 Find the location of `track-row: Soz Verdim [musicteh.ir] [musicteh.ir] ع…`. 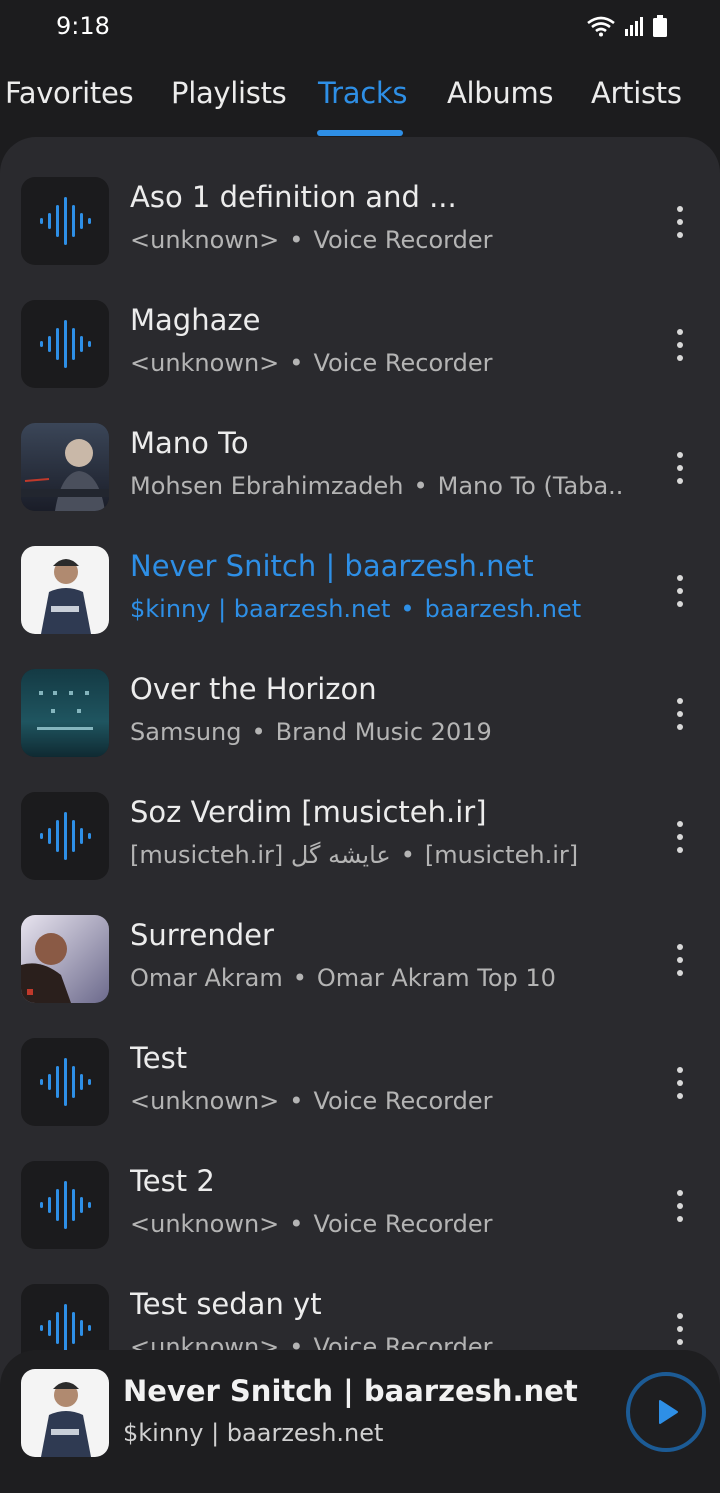

track-row: Soz Verdim [musicteh.ir] [musicteh.ir] ع… is located at coordinates (360, 842).